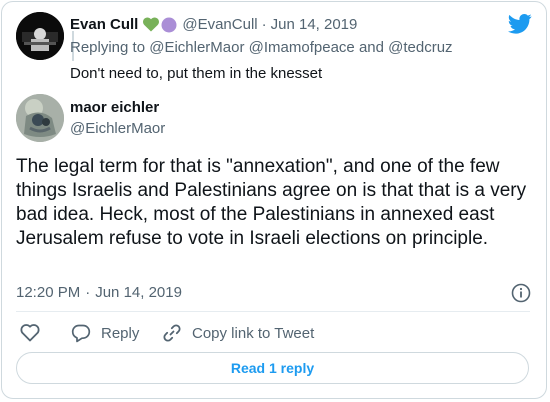 This screenshot has width=550, height=402. What do you see at coordinates (420, 47) in the screenshot?
I see `reply-handle: @tedcruz` at bounding box center [420, 47].